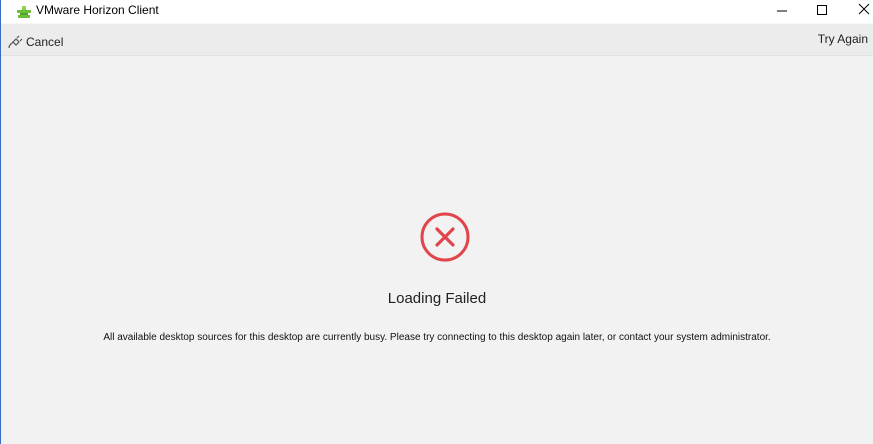  I want to click on try-again-button: Try Again, so click(843, 39).